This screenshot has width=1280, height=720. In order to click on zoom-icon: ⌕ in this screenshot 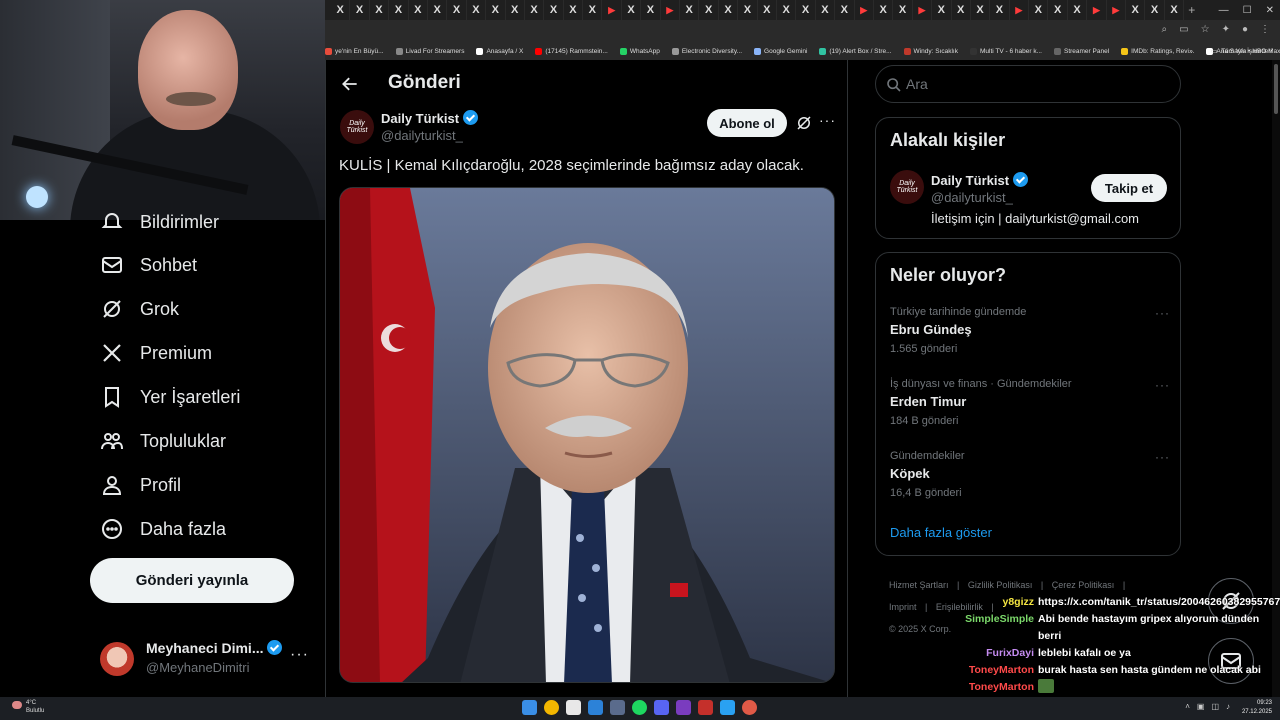, I will do `click(1165, 29)`.